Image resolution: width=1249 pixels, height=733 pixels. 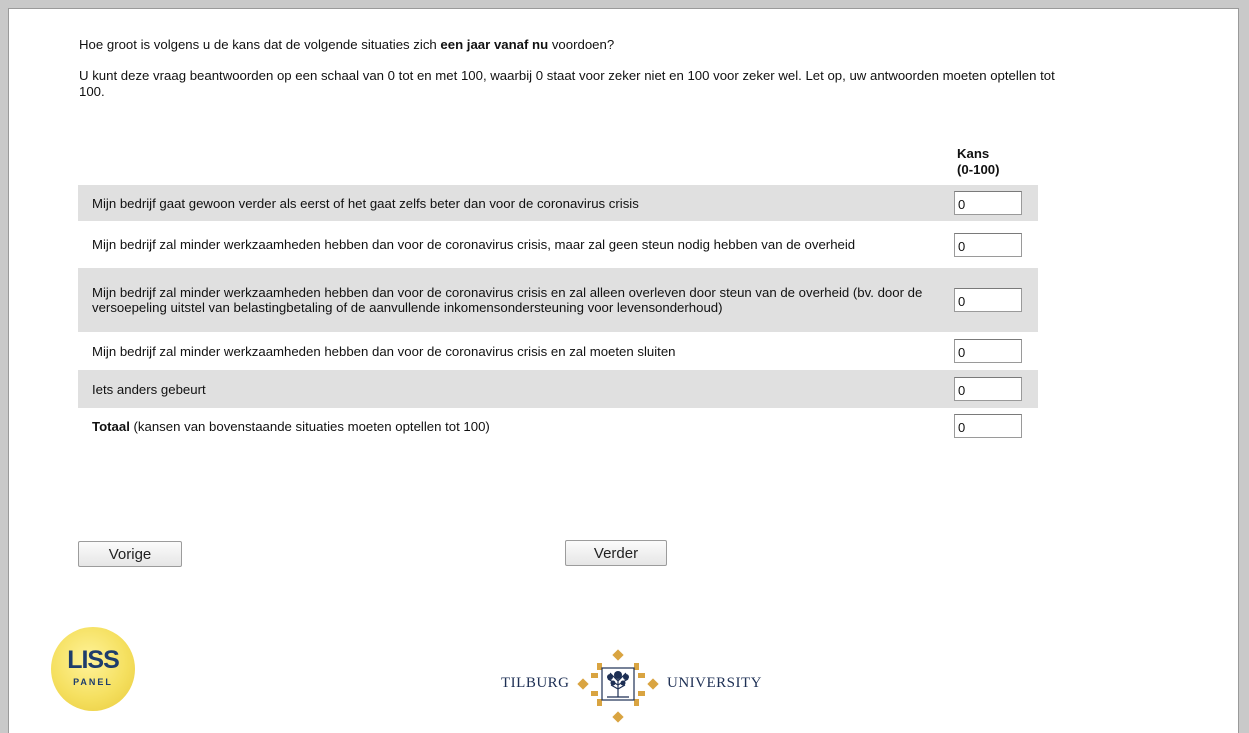 I want to click on table-row: Iets anders gebeurt, so click(x=558, y=389).